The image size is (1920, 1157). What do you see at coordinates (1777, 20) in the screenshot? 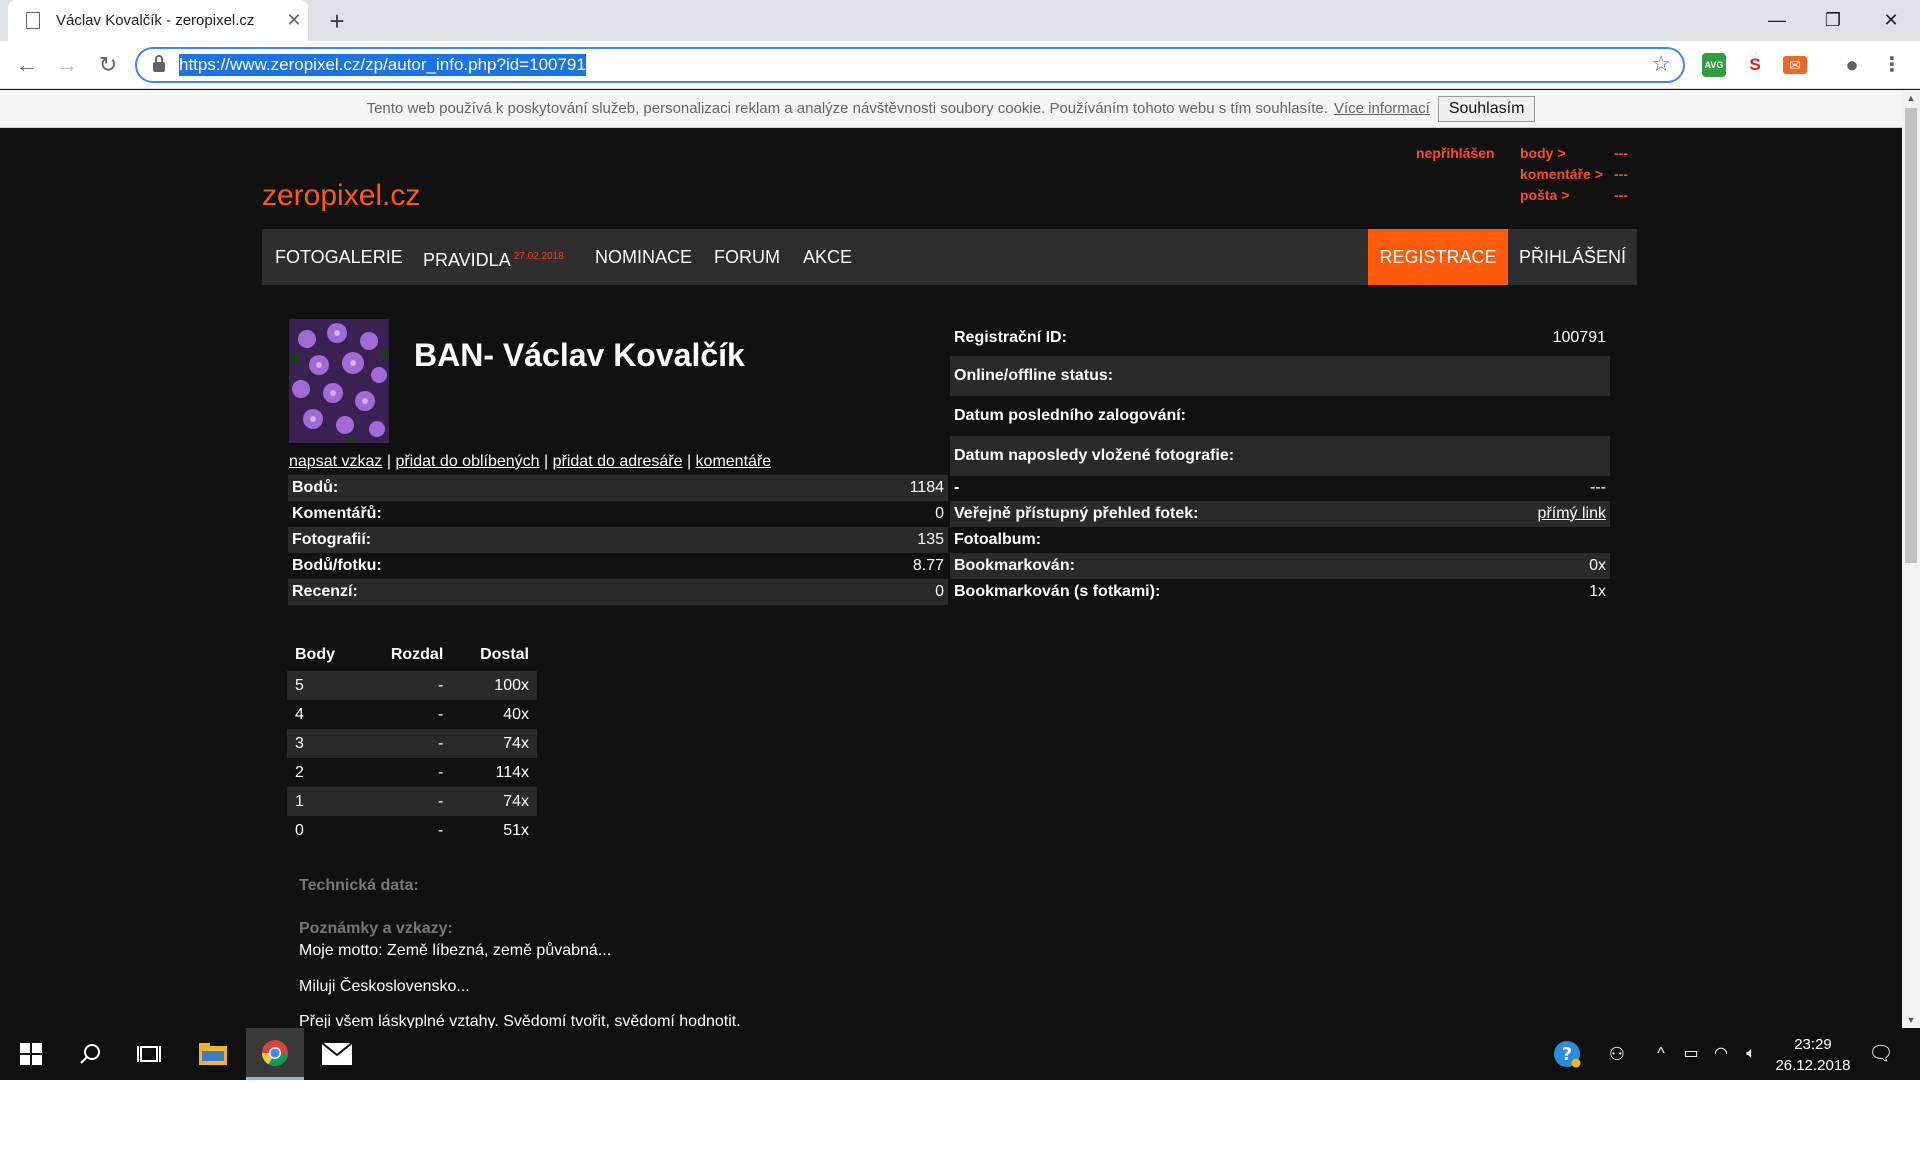
I see `minimize-icon: —` at bounding box center [1777, 20].